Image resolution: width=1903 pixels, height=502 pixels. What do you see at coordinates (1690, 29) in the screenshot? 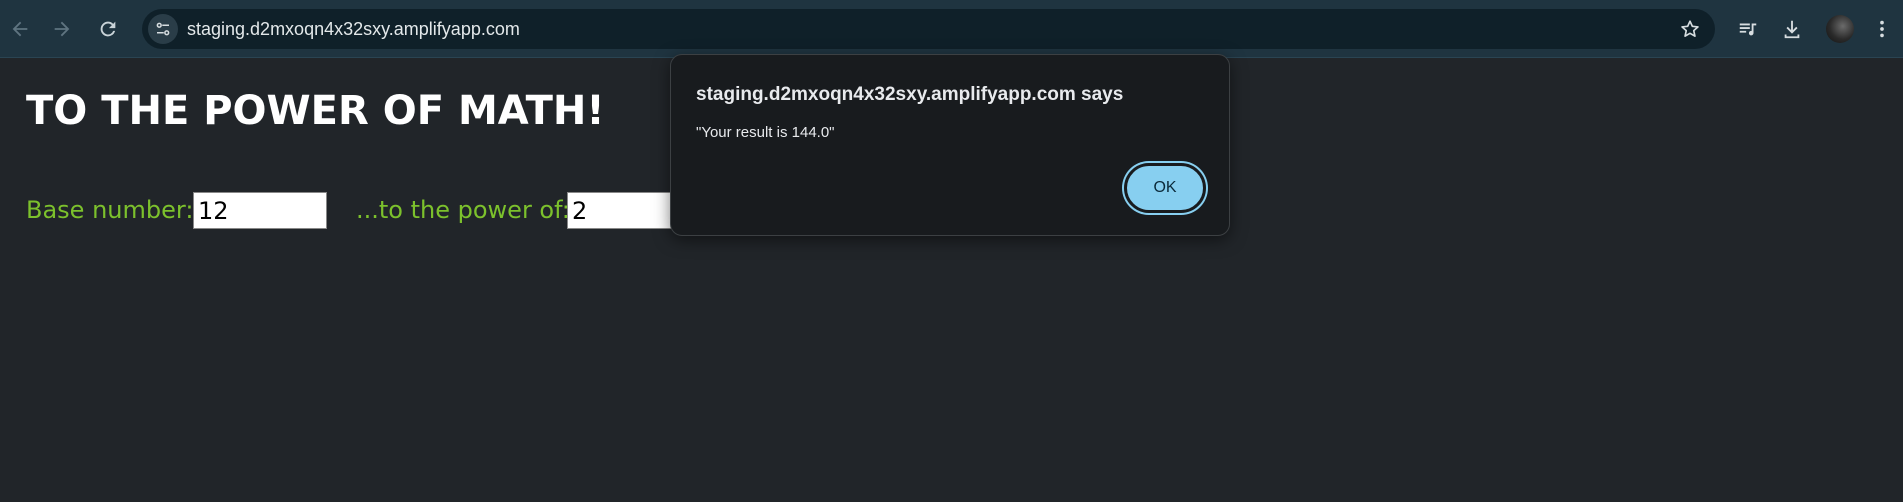
I see `bookmark-star-icon` at bounding box center [1690, 29].